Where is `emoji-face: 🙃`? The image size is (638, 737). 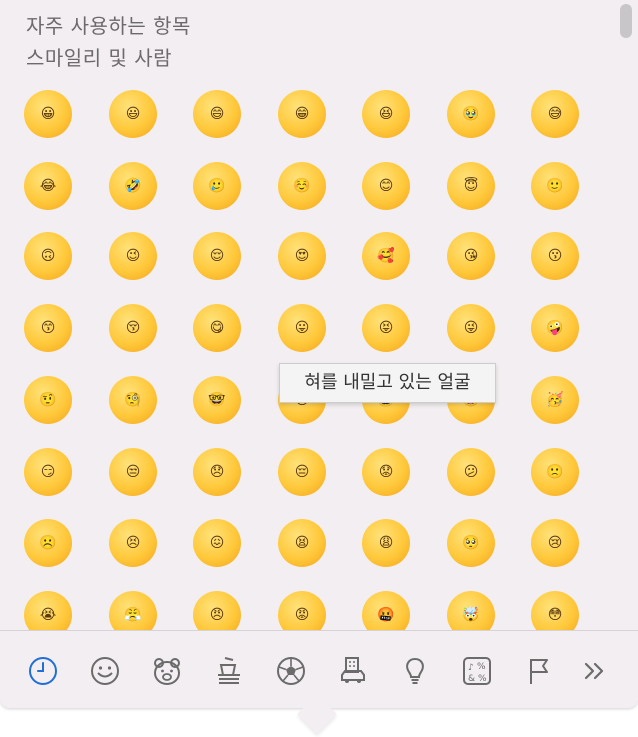
emoji-face: 🙃 is located at coordinates (48, 256).